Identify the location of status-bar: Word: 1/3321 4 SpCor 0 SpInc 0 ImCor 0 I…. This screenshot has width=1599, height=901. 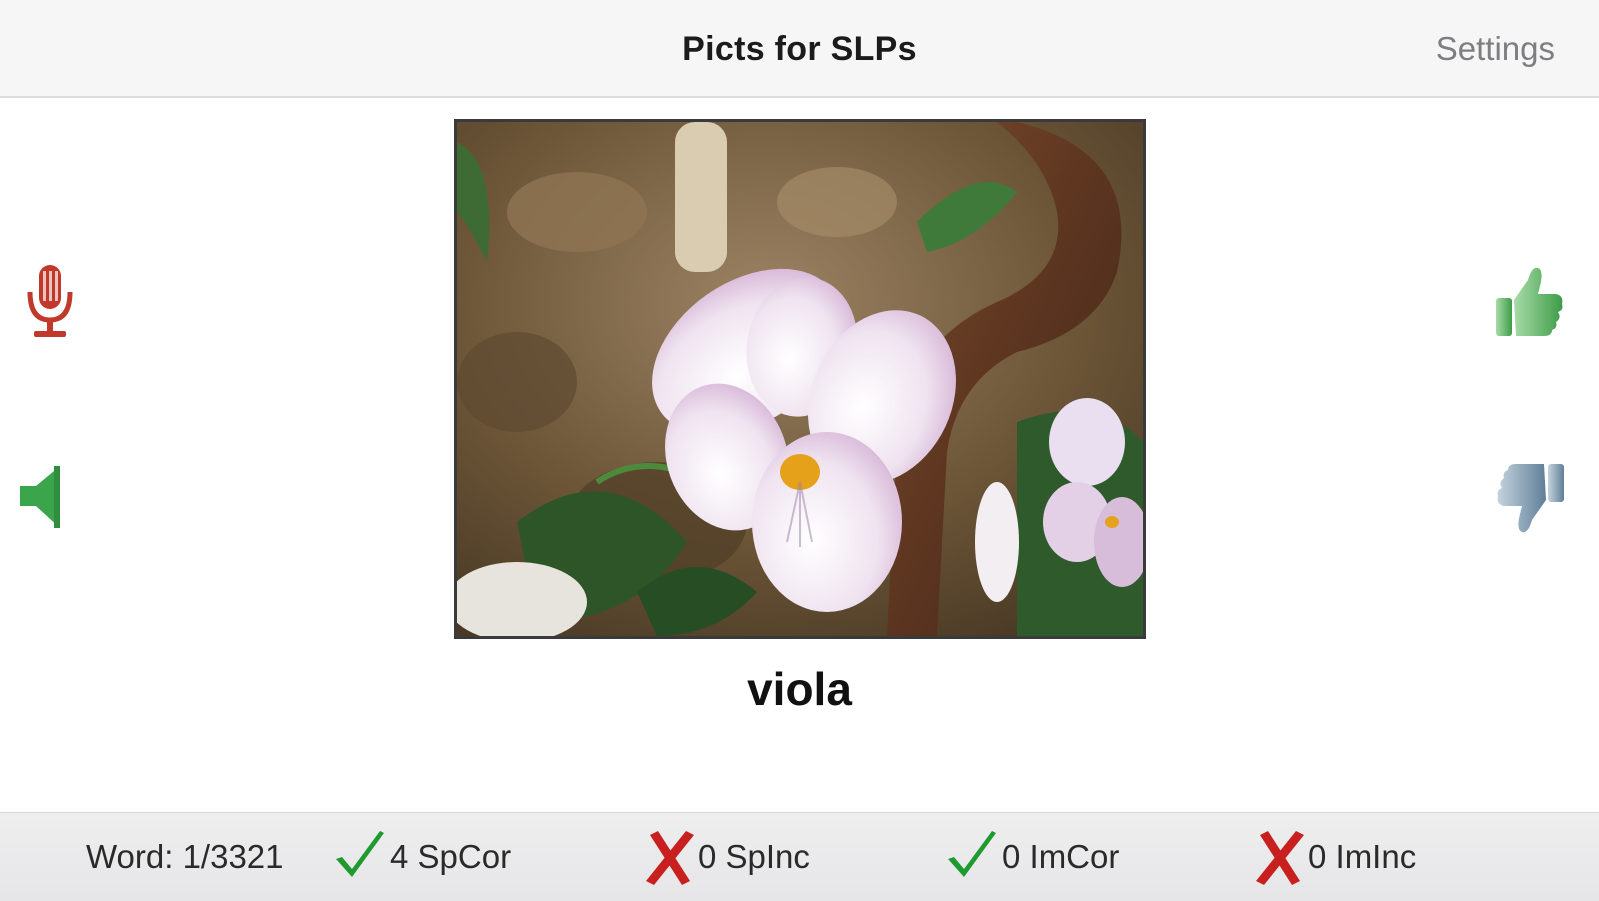
(799, 856).